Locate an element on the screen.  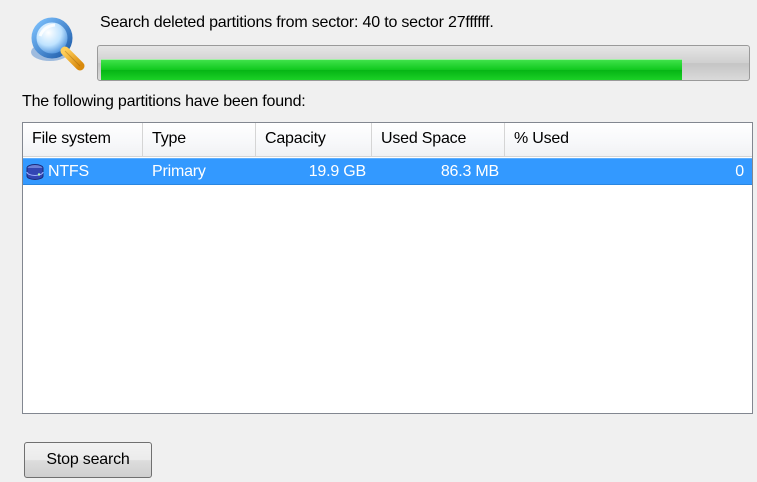
column-header-percent-used: % Used is located at coordinates (628, 139).